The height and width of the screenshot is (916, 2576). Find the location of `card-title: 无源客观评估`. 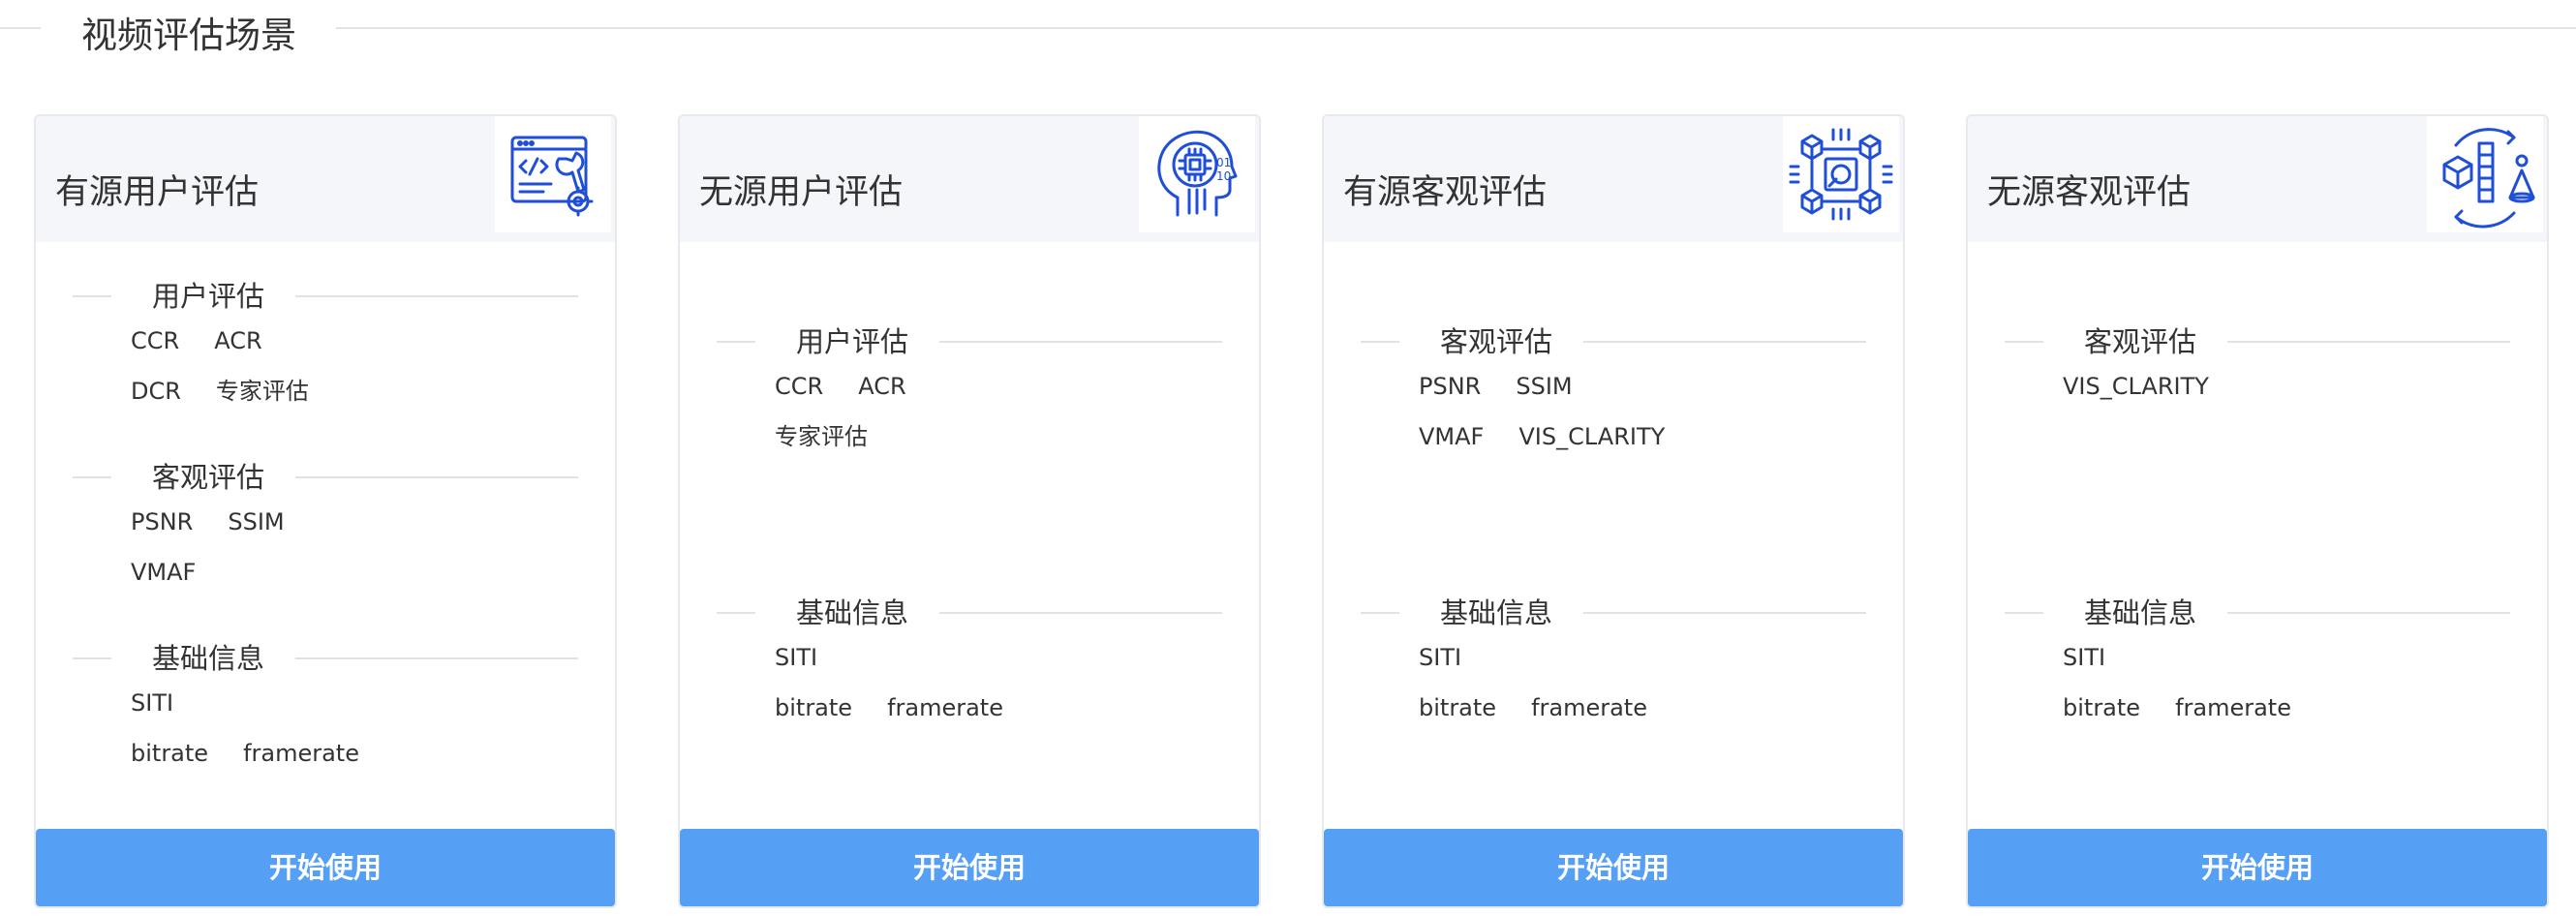

card-title: 无源客观评估 is located at coordinates (2089, 192).